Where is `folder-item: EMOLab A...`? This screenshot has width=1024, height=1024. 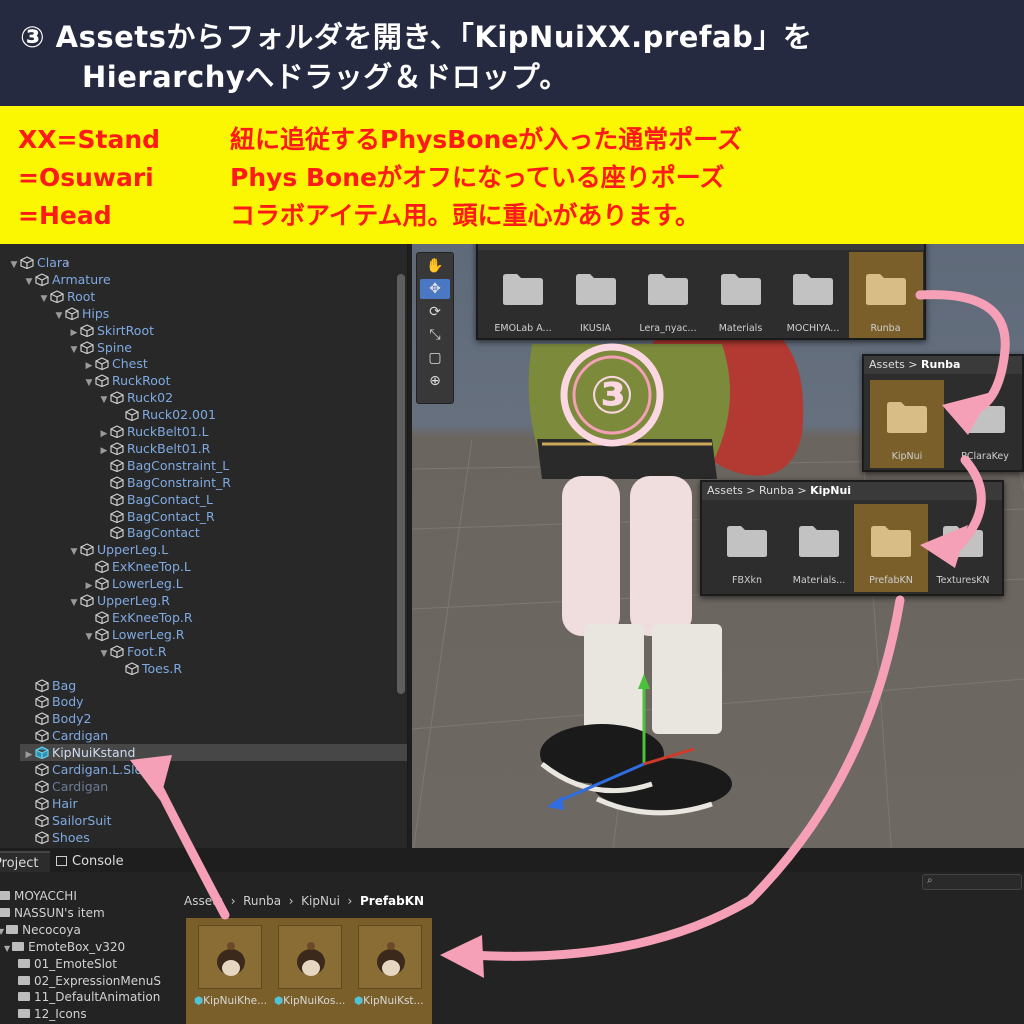
folder-item: EMOLab A... is located at coordinates (523, 295).